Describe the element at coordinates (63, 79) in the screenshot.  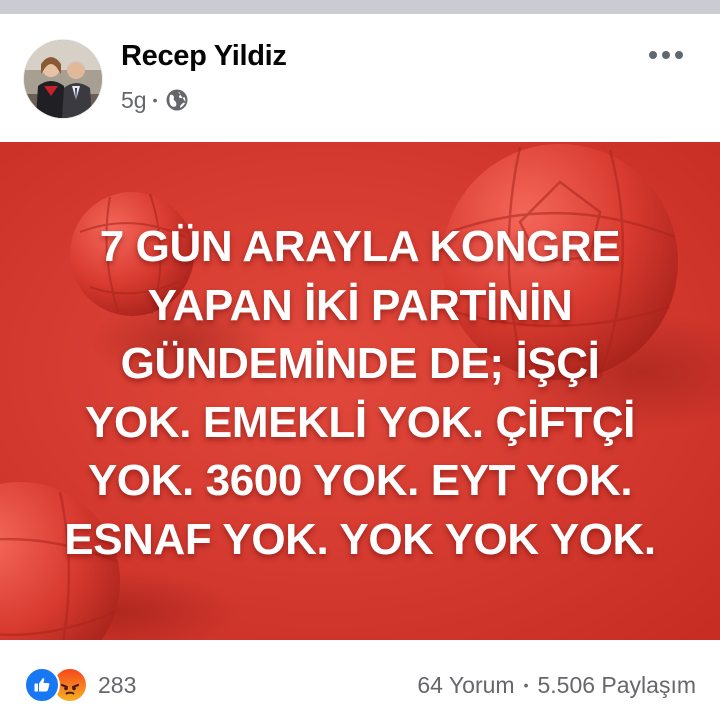
I see `avatar` at that location.